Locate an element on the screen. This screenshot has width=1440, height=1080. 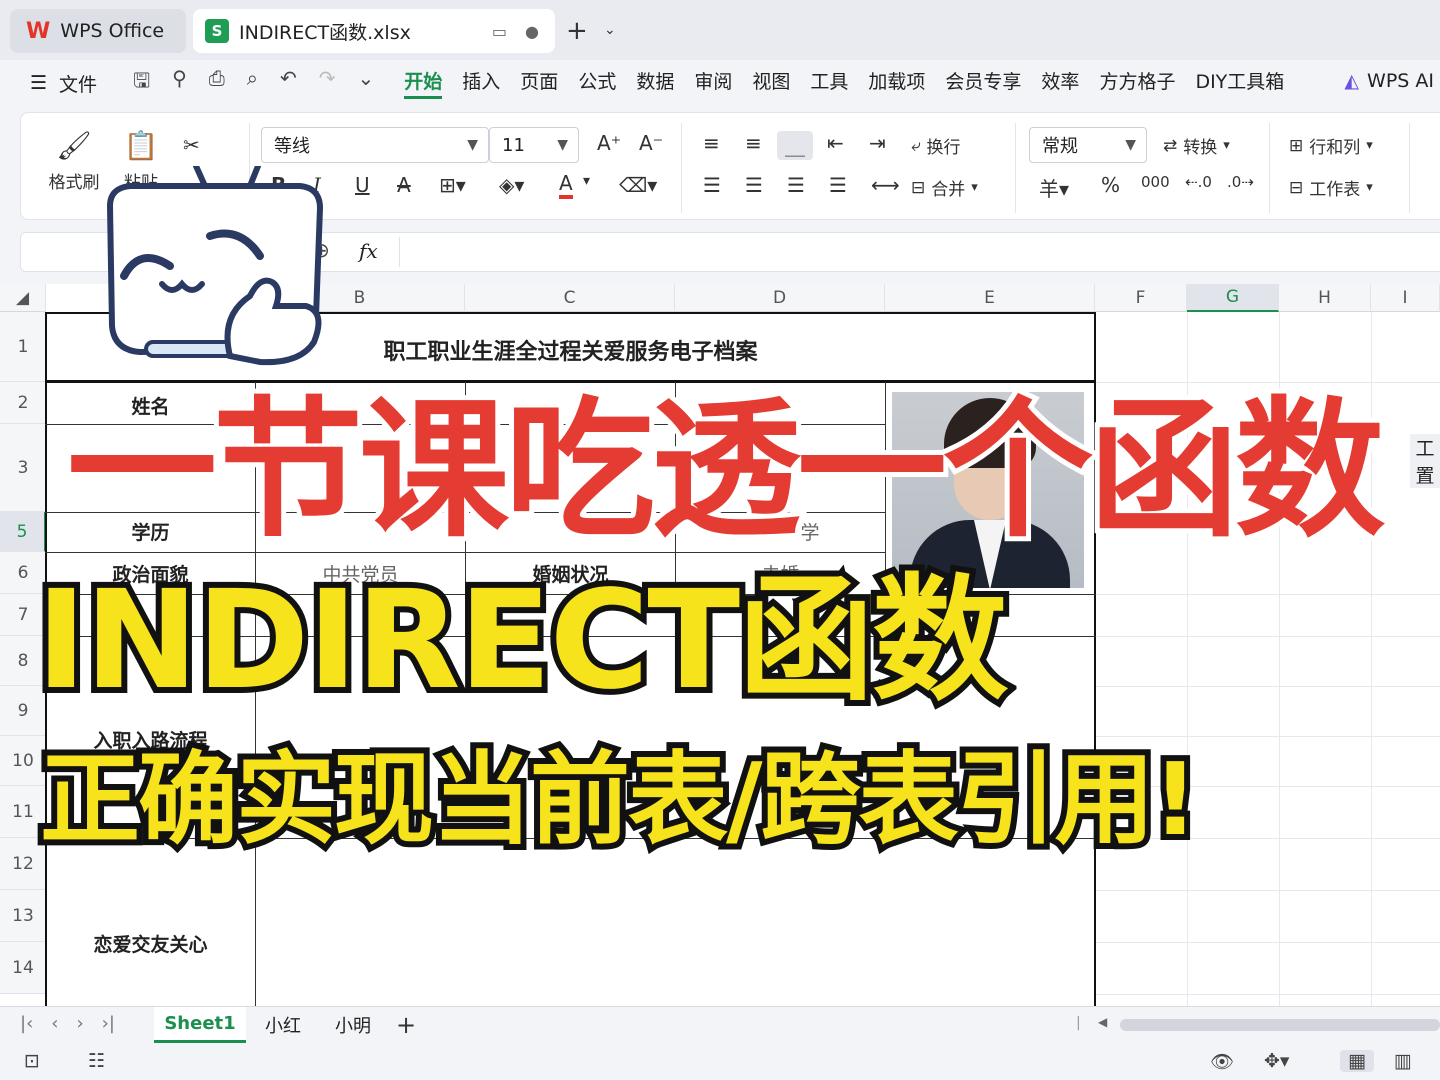
currency-button: 羊▾ is located at coordinates (1054, 187).